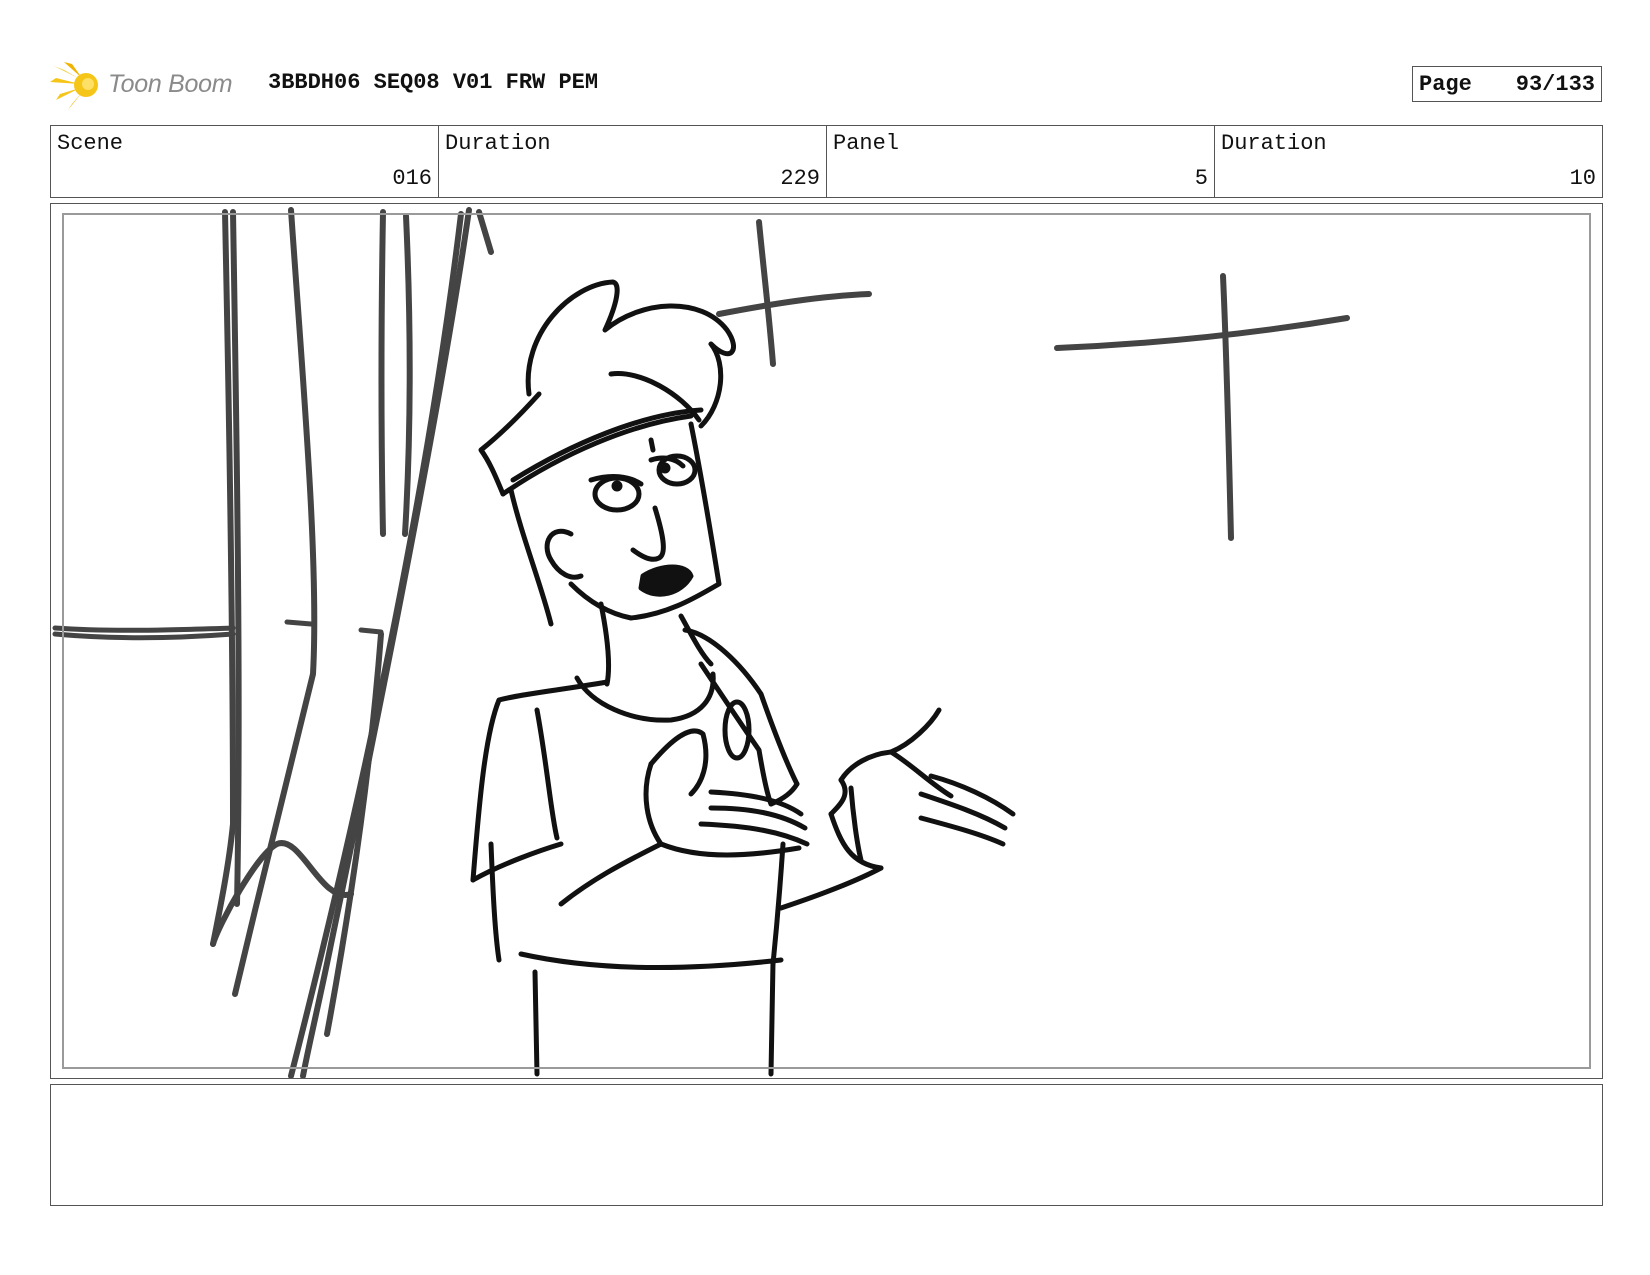 Image resolution: width=1650 pixels, height=1275 pixels. What do you see at coordinates (498, 143) in the screenshot?
I see `scene-duration-label: Duration` at bounding box center [498, 143].